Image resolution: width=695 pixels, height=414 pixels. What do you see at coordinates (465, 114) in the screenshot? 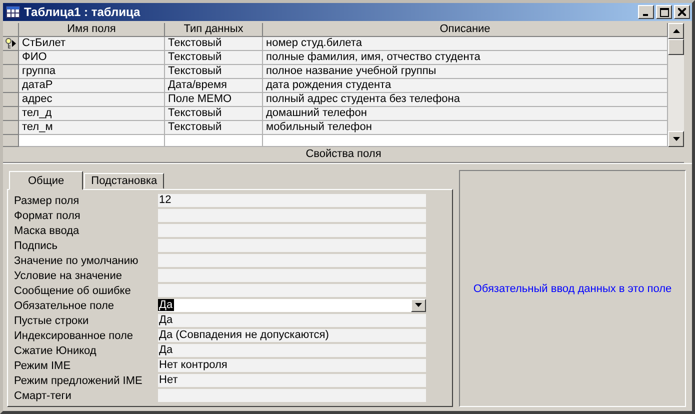
I see `table-cell: домашний телефон` at bounding box center [465, 114].